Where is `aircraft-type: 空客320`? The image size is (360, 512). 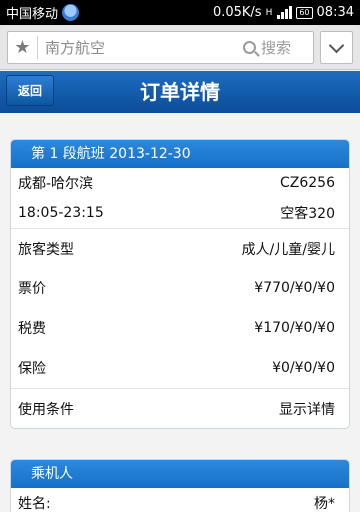
aircraft-type: 空客320 is located at coordinates (307, 214).